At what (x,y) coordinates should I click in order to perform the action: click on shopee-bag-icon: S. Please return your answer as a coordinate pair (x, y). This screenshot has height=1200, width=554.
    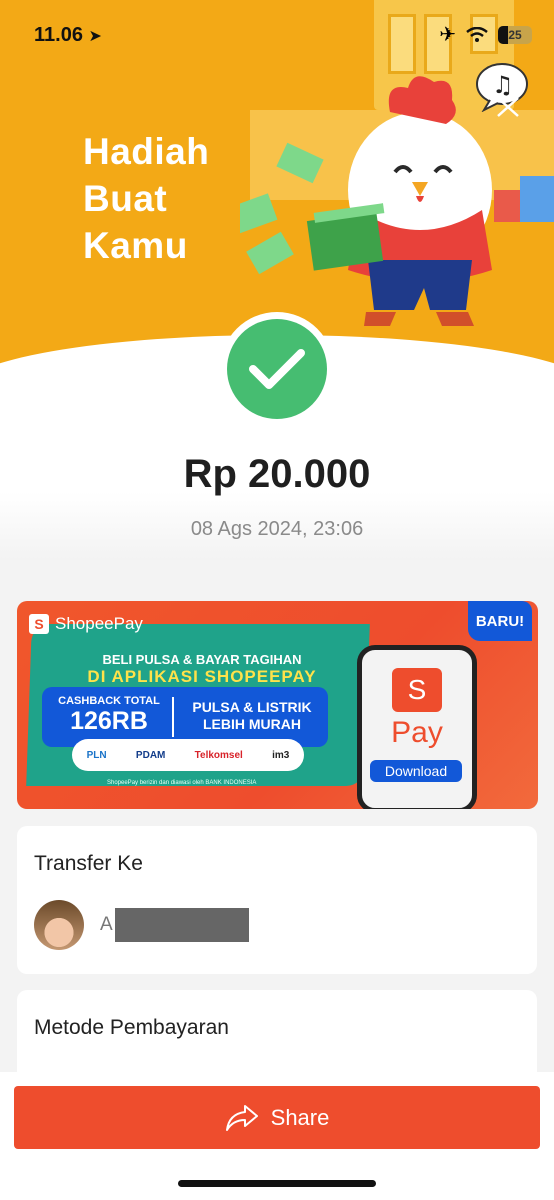
    Looking at the image, I should click on (39, 624).